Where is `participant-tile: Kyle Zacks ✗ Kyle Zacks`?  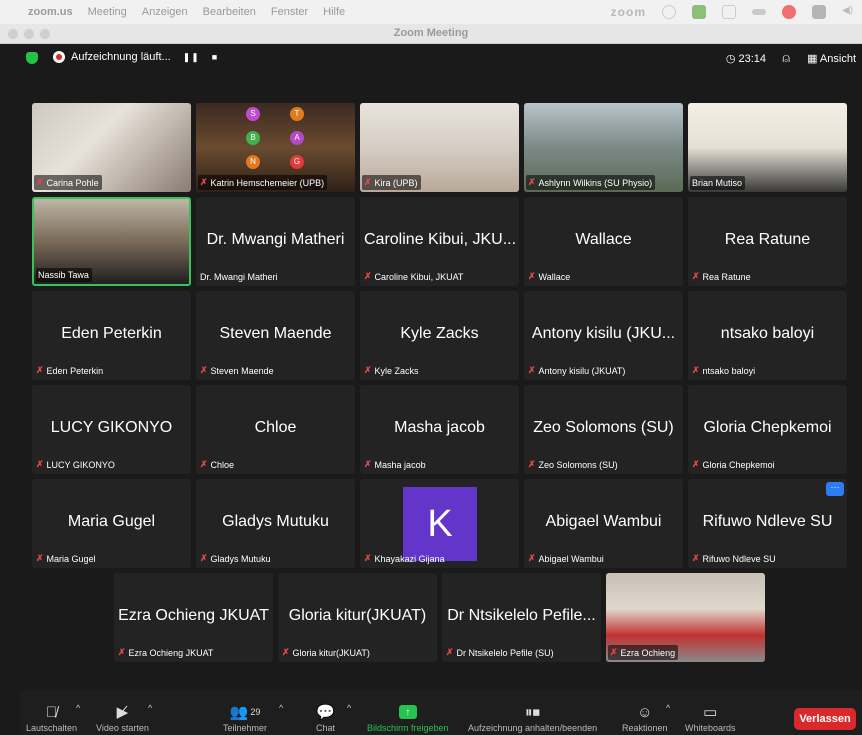
participant-tile: Kyle Zacks ✗ Kyle Zacks is located at coordinates (439, 335).